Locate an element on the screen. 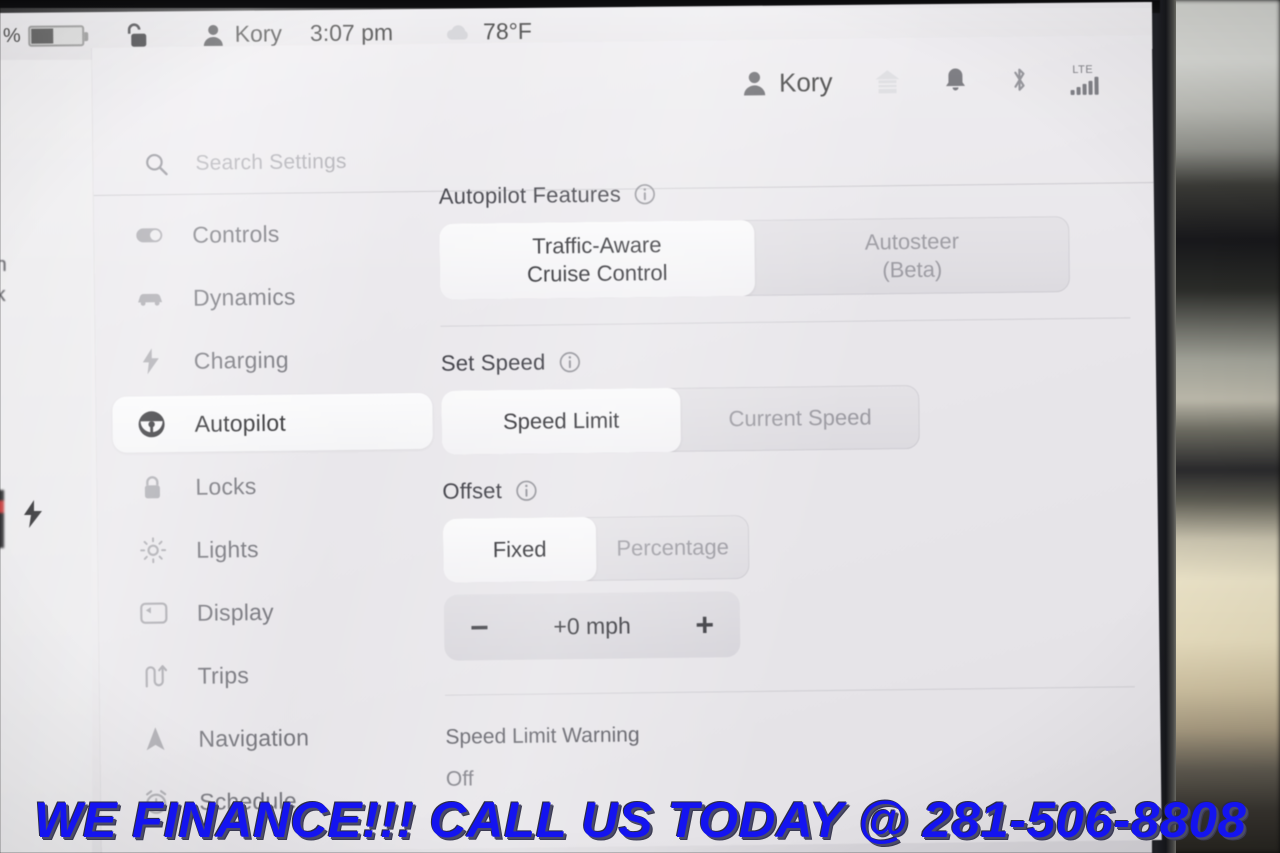 This screenshot has width=1280, height=853. car-icon is located at coordinates (150, 298).